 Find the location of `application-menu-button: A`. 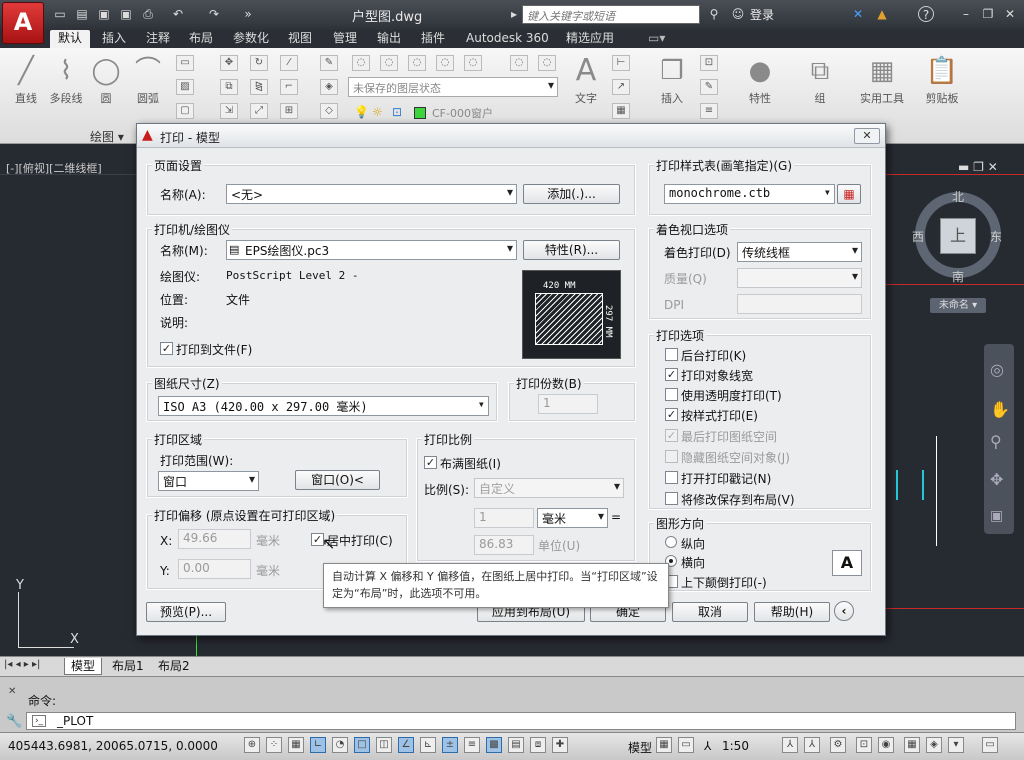

application-menu-button: A is located at coordinates (23, 23).